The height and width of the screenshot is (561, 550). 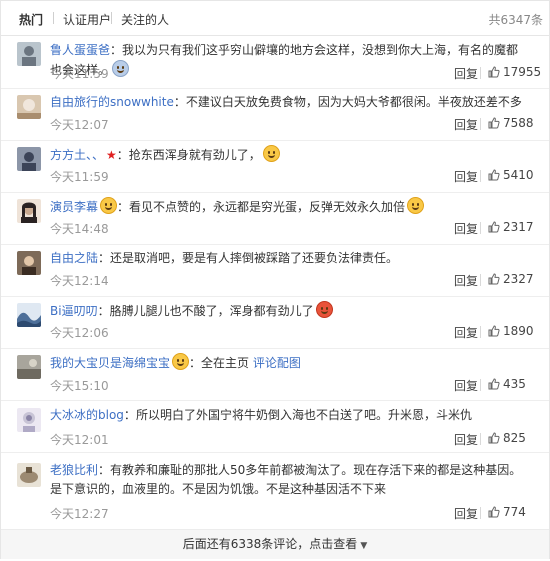 I want to click on comment-time: 今天12:07, so click(x=79, y=125).